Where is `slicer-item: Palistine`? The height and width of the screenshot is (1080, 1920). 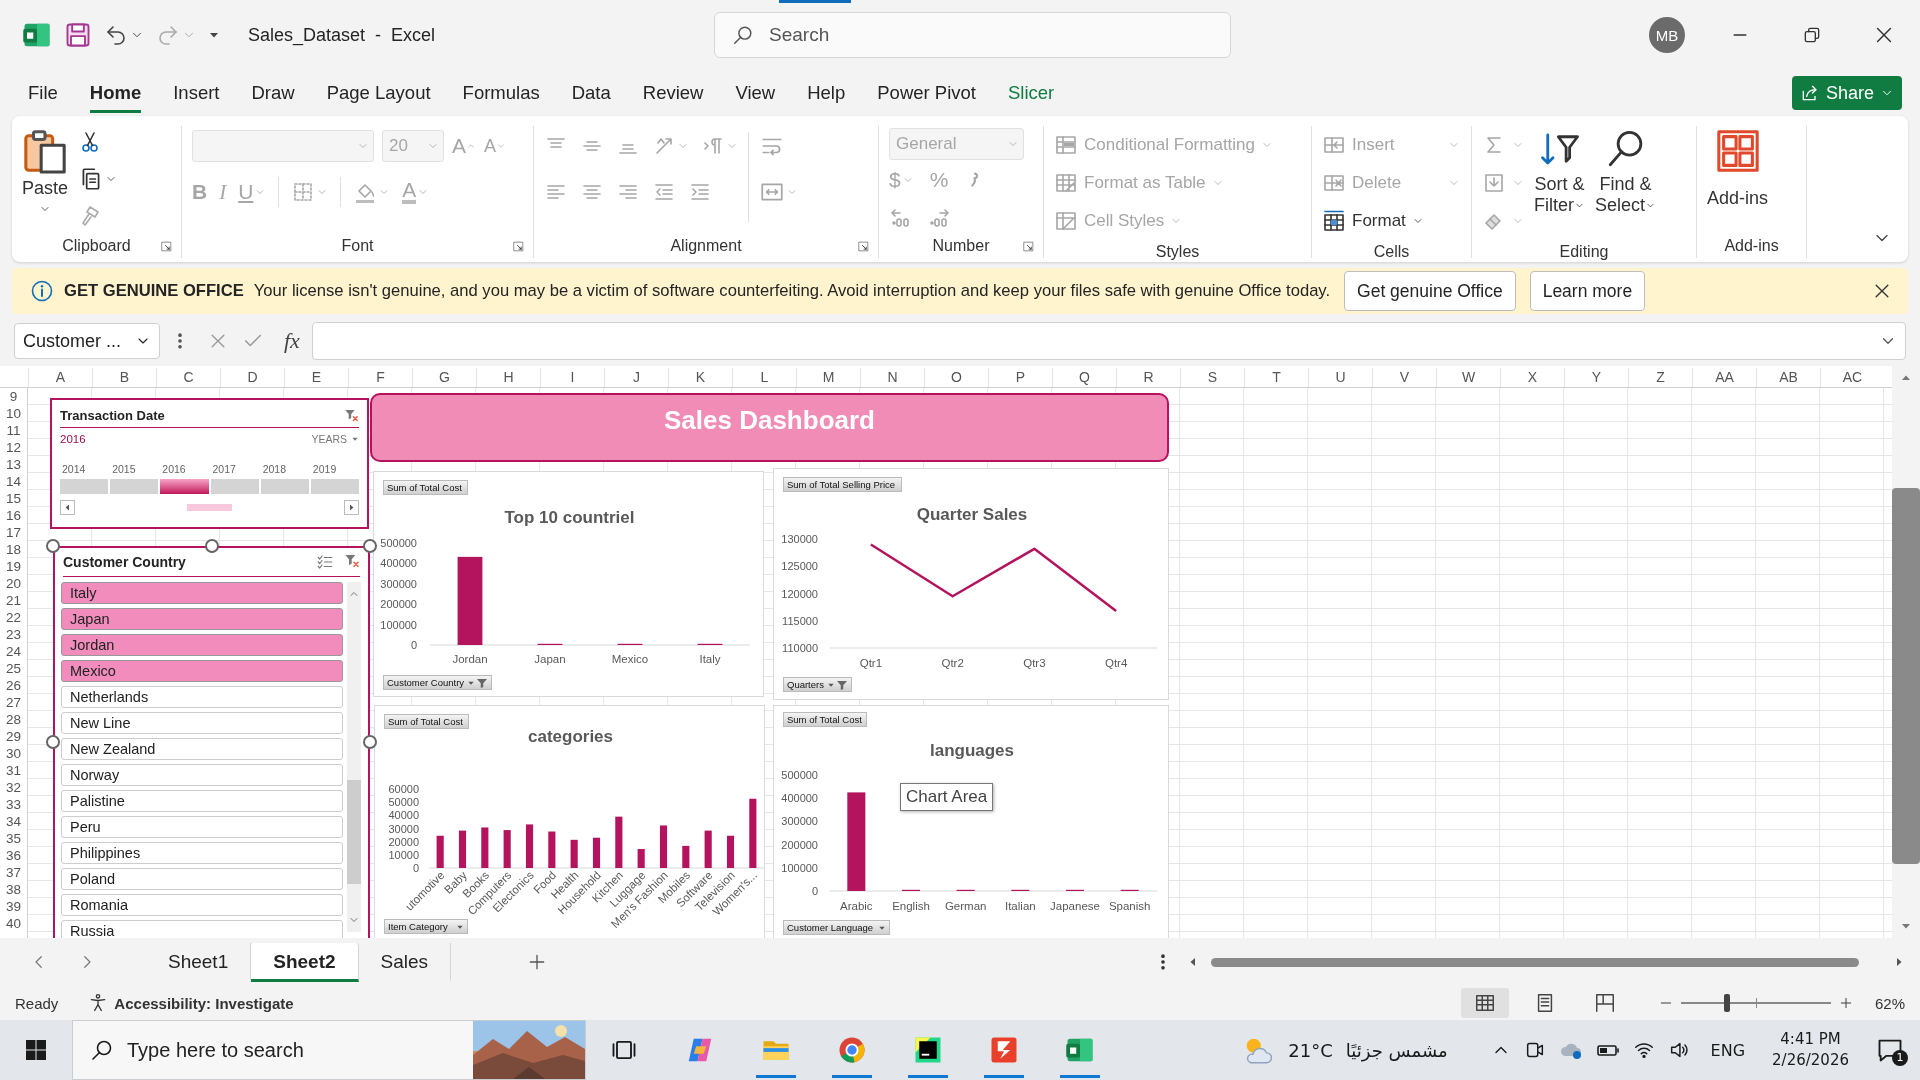
slicer-item: Palistine is located at coordinates (202, 801).